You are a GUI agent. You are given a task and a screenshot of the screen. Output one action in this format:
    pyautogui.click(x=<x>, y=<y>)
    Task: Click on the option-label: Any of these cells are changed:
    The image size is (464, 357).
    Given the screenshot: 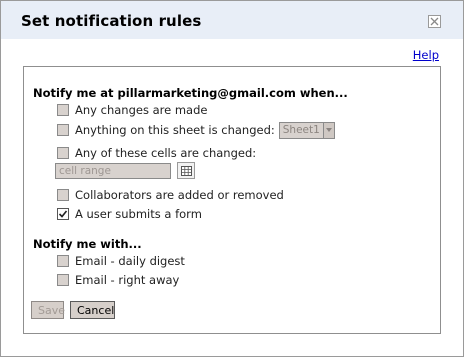 What is the action you would take?
    pyautogui.click(x=166, y=153)
    